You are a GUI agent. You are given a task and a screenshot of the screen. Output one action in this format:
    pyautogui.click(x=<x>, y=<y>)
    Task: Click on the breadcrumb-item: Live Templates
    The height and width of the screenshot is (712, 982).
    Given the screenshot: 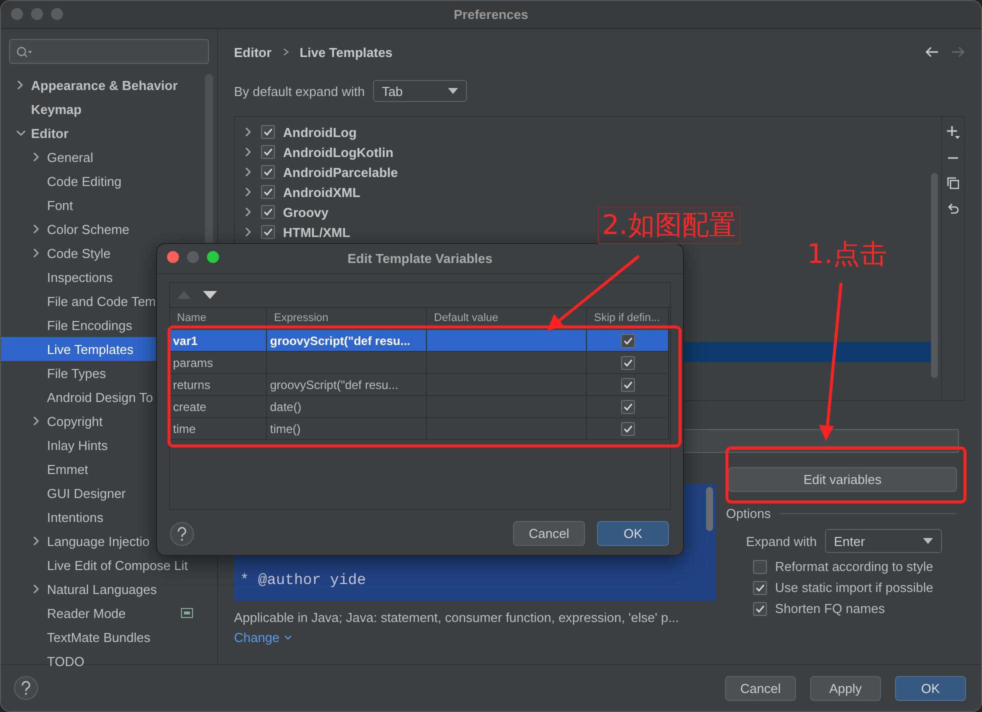 What is the action you would take?
    pyautogui.click(x=346, y=52)
    